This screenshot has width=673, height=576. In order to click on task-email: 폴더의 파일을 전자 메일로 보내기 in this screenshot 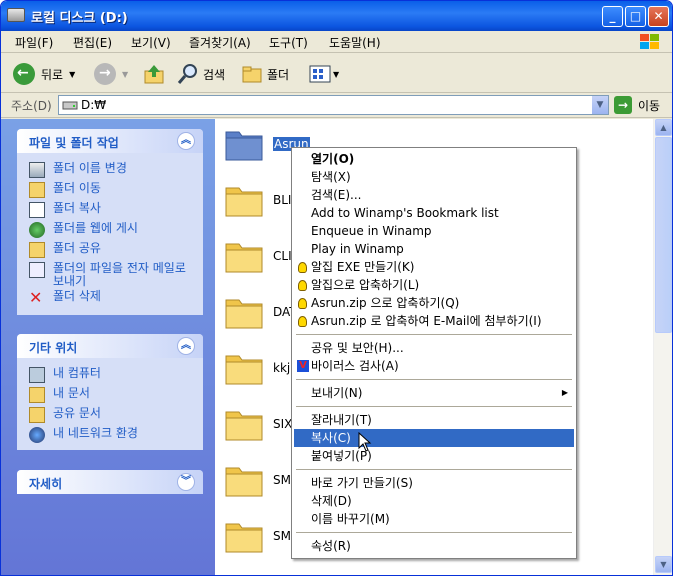, I will do `click(109, 275)`.